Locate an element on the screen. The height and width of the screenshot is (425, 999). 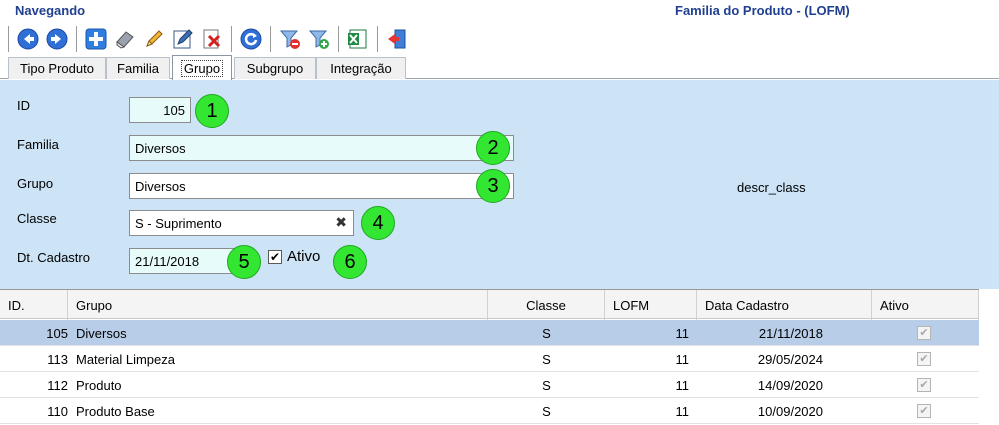
remove-filter-button is located at coordinates (290, 39).